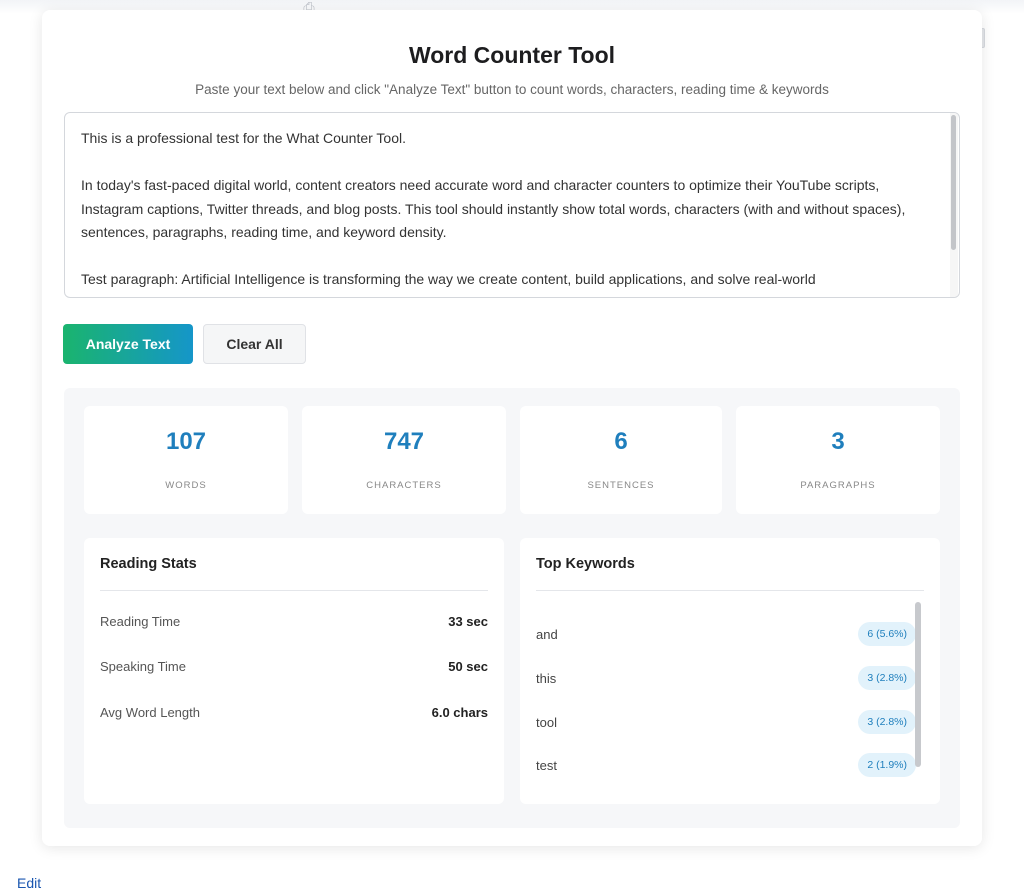 The height and width of the screenshot is (893, 1024). I want to click on stat-value: 107, so click(186, 441).